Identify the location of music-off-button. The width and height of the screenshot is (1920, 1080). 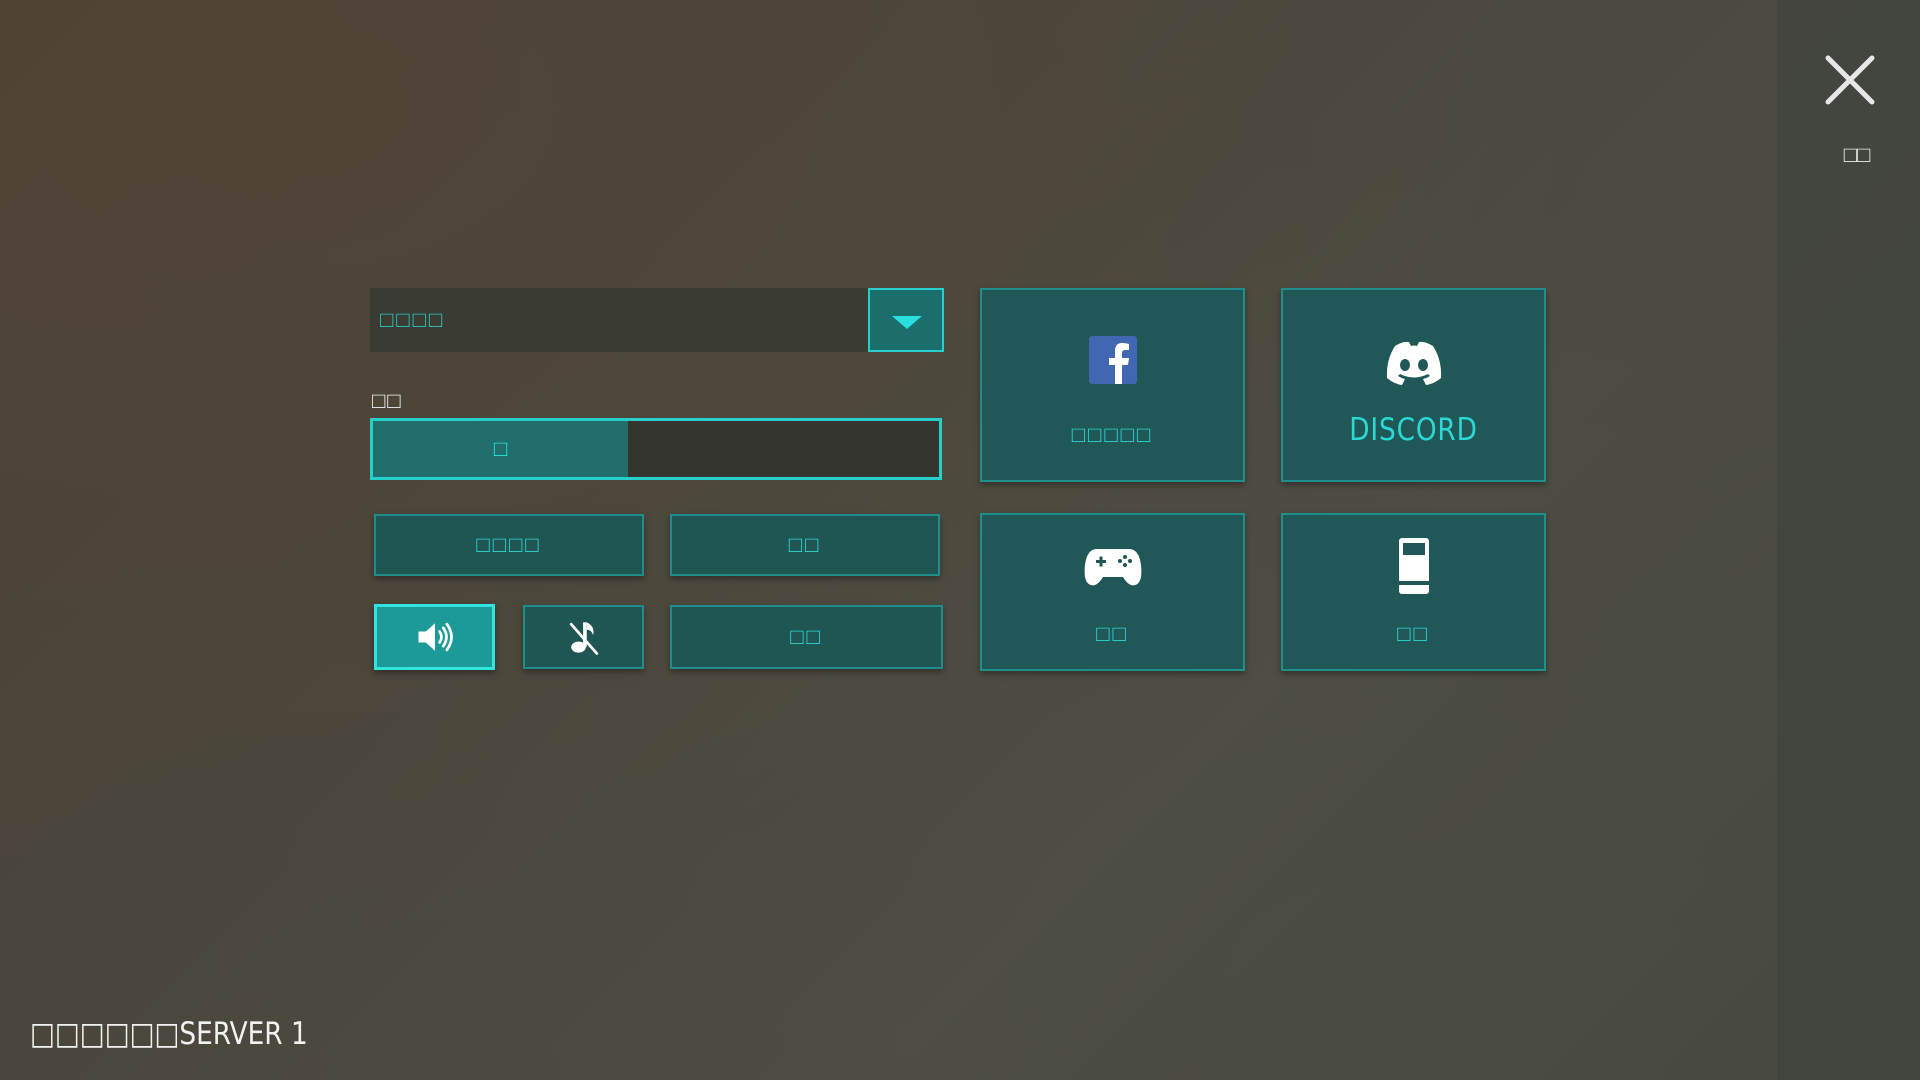
(583, 637).